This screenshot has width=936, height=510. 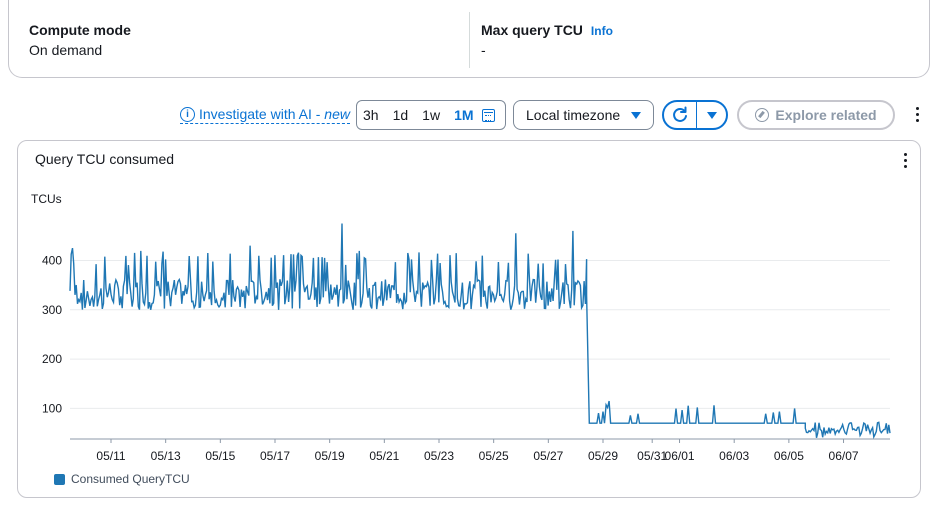 I want to click on y-tick-label: 300, so click(x=52, y=310).